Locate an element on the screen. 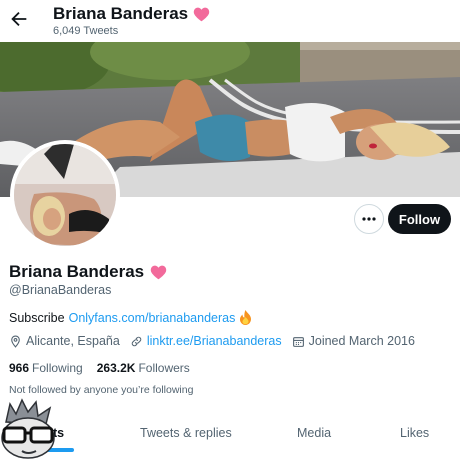 This screenshot has width=460, height=460. profile-tabs: ets Tweets & replies Media Likes is located at coordinates (230, 434).